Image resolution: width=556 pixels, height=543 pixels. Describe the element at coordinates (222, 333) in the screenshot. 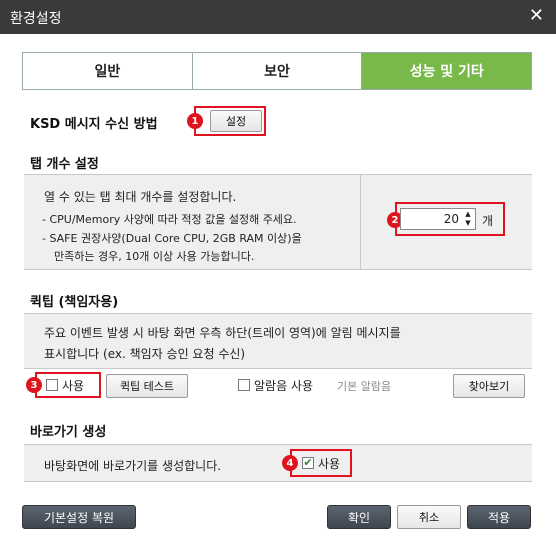

I see `quicktip-description-1: 주요 이벤트 발생 시 바탕 화면 우측 하단(트레이 영역)에 알림 메시지를` at that location.